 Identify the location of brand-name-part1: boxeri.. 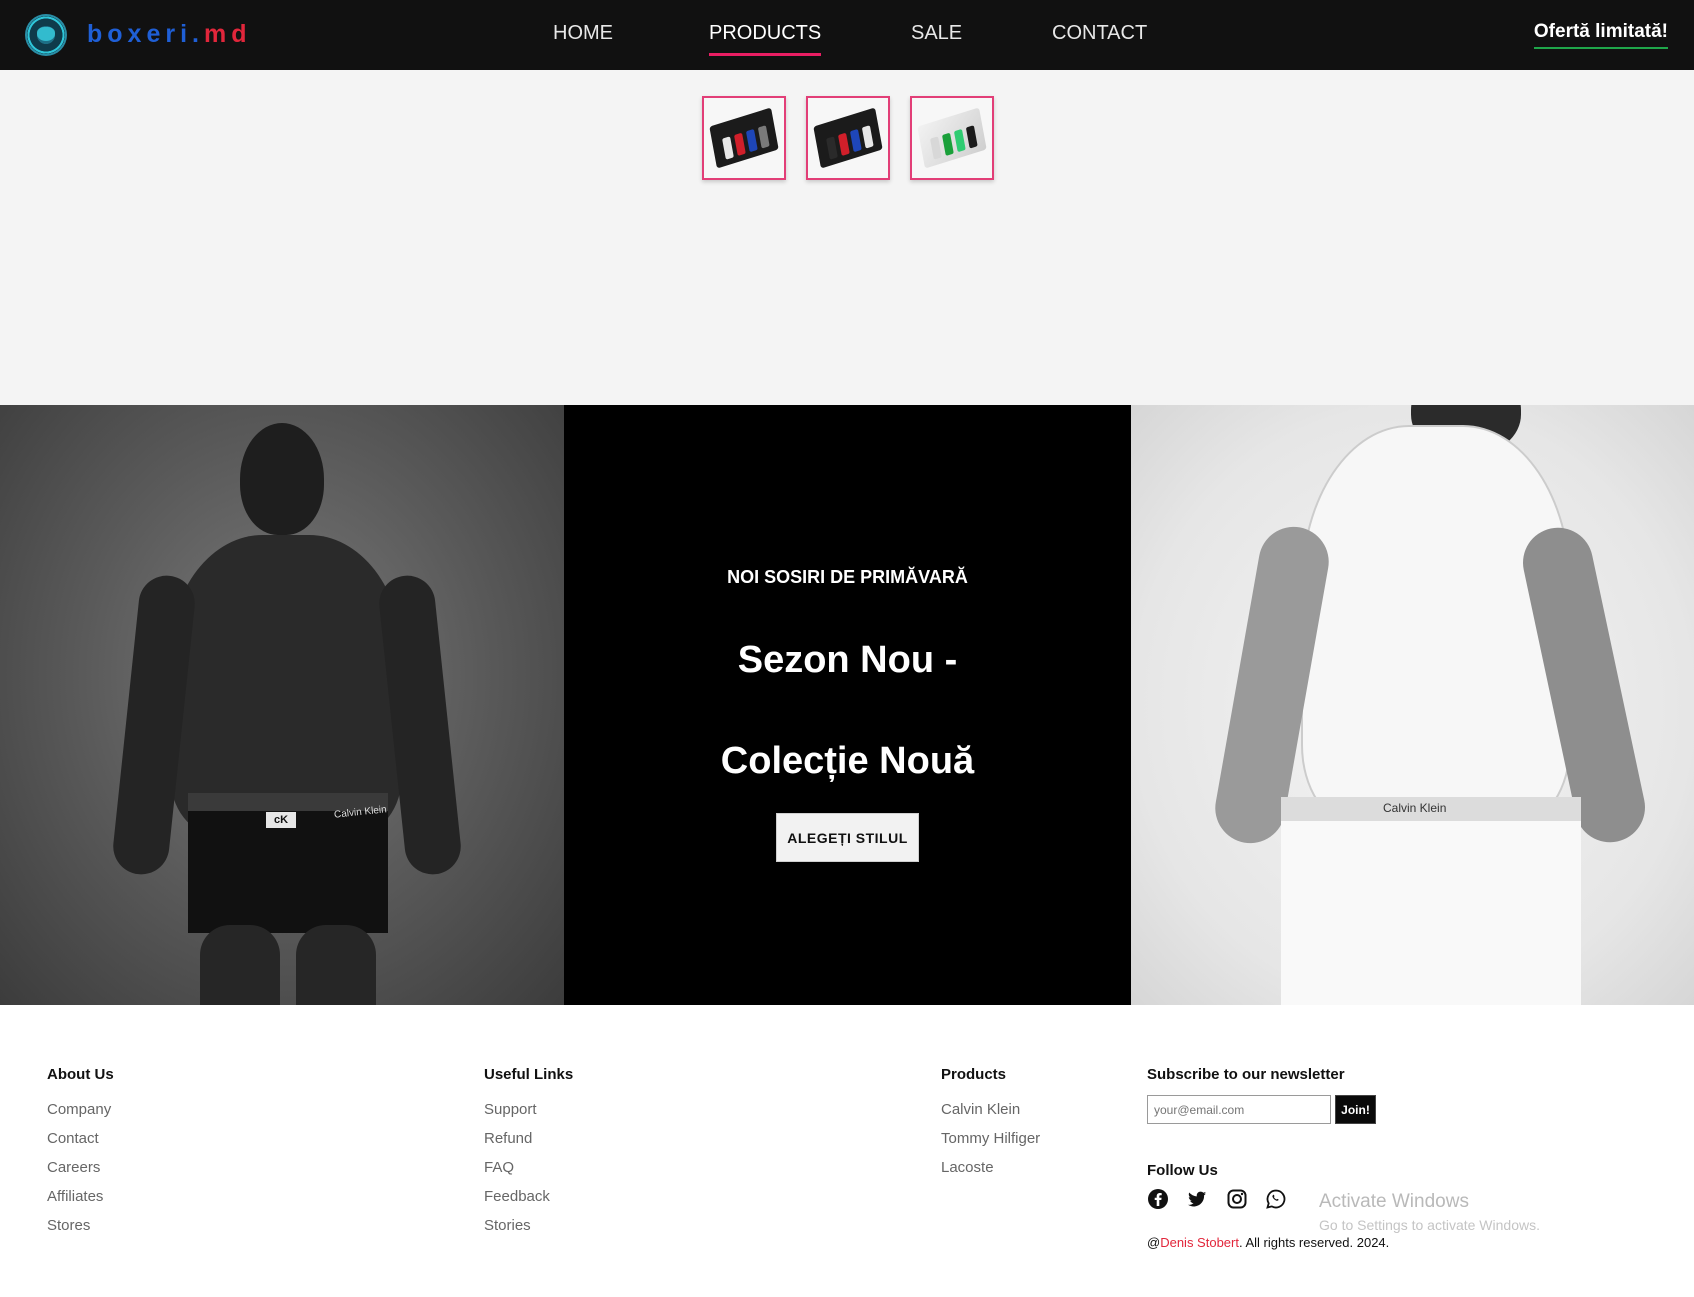
(145, 34).